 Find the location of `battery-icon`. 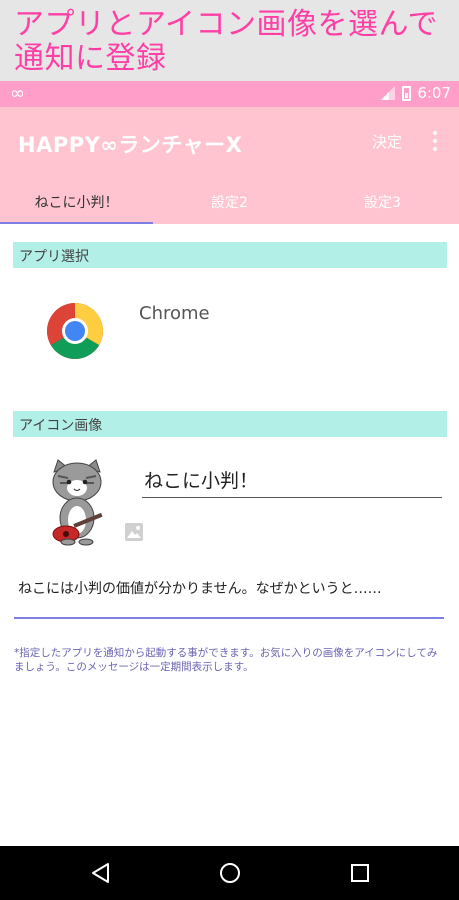

battery-icon is located at coordinates (407, 93).